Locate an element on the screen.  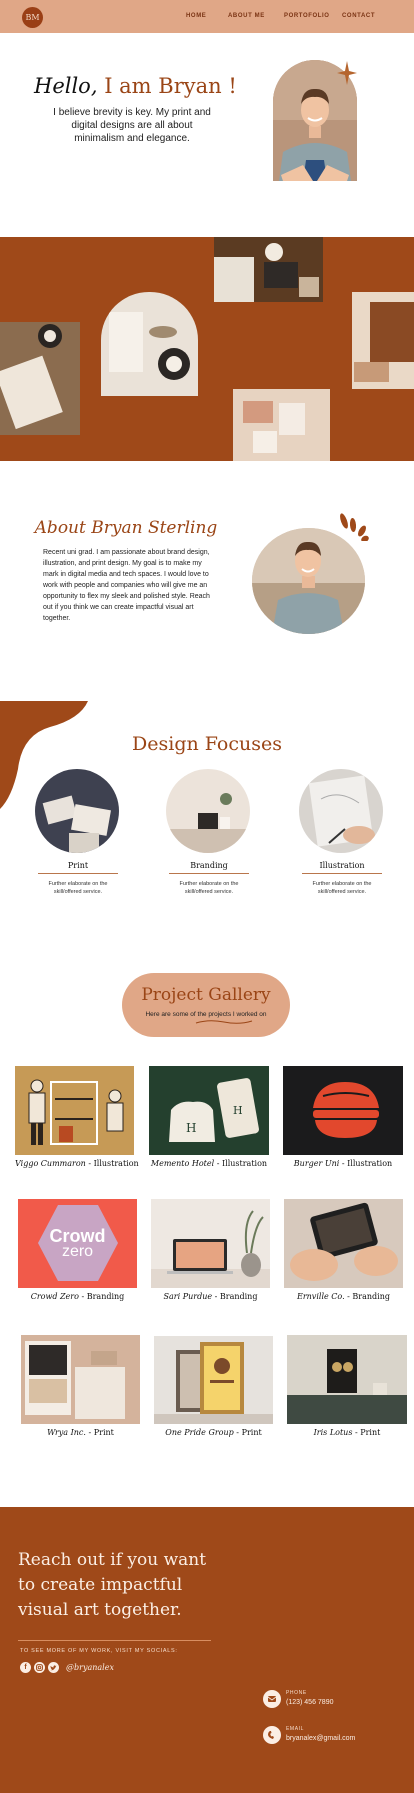
top-nav-bar: BM HOME ABOUT ME PORTOFOLIO CONTACT is located at coordinates (207, 16).